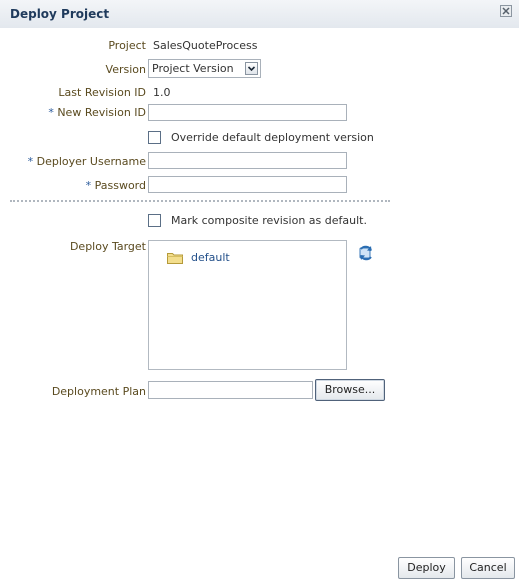 The width and height of the screenshot is (519, 582). I want to click on deploy-button: Deploy, so click(426, 568).